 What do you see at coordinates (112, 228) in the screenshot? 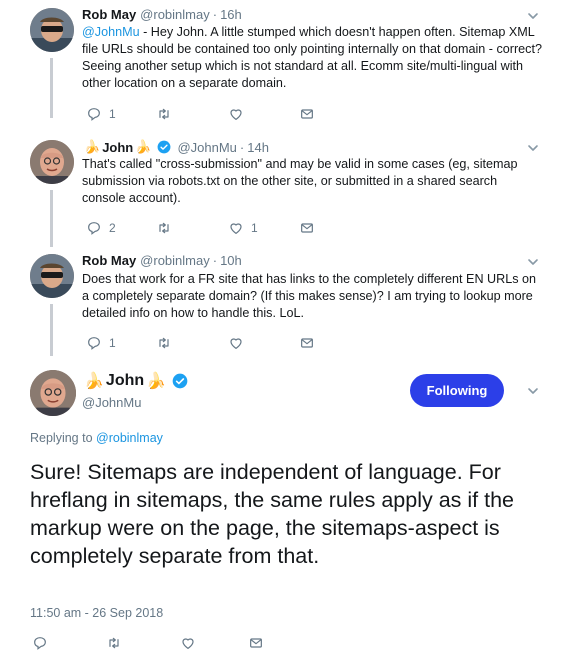
I see `reply-count: 2` at bounding box center [112, 228].